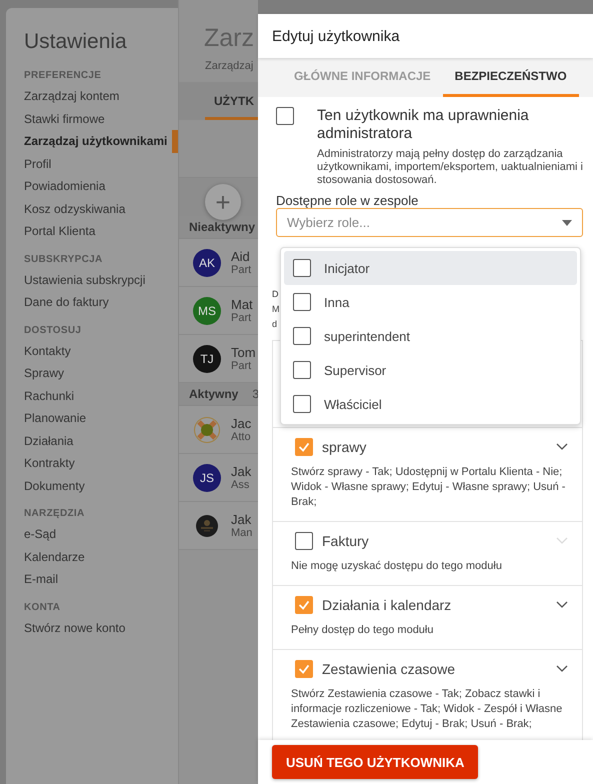  What do you see at coordinates (430, 302) in the screenshot?
I see `role-option: Inna` at bounding box center [430, 302].